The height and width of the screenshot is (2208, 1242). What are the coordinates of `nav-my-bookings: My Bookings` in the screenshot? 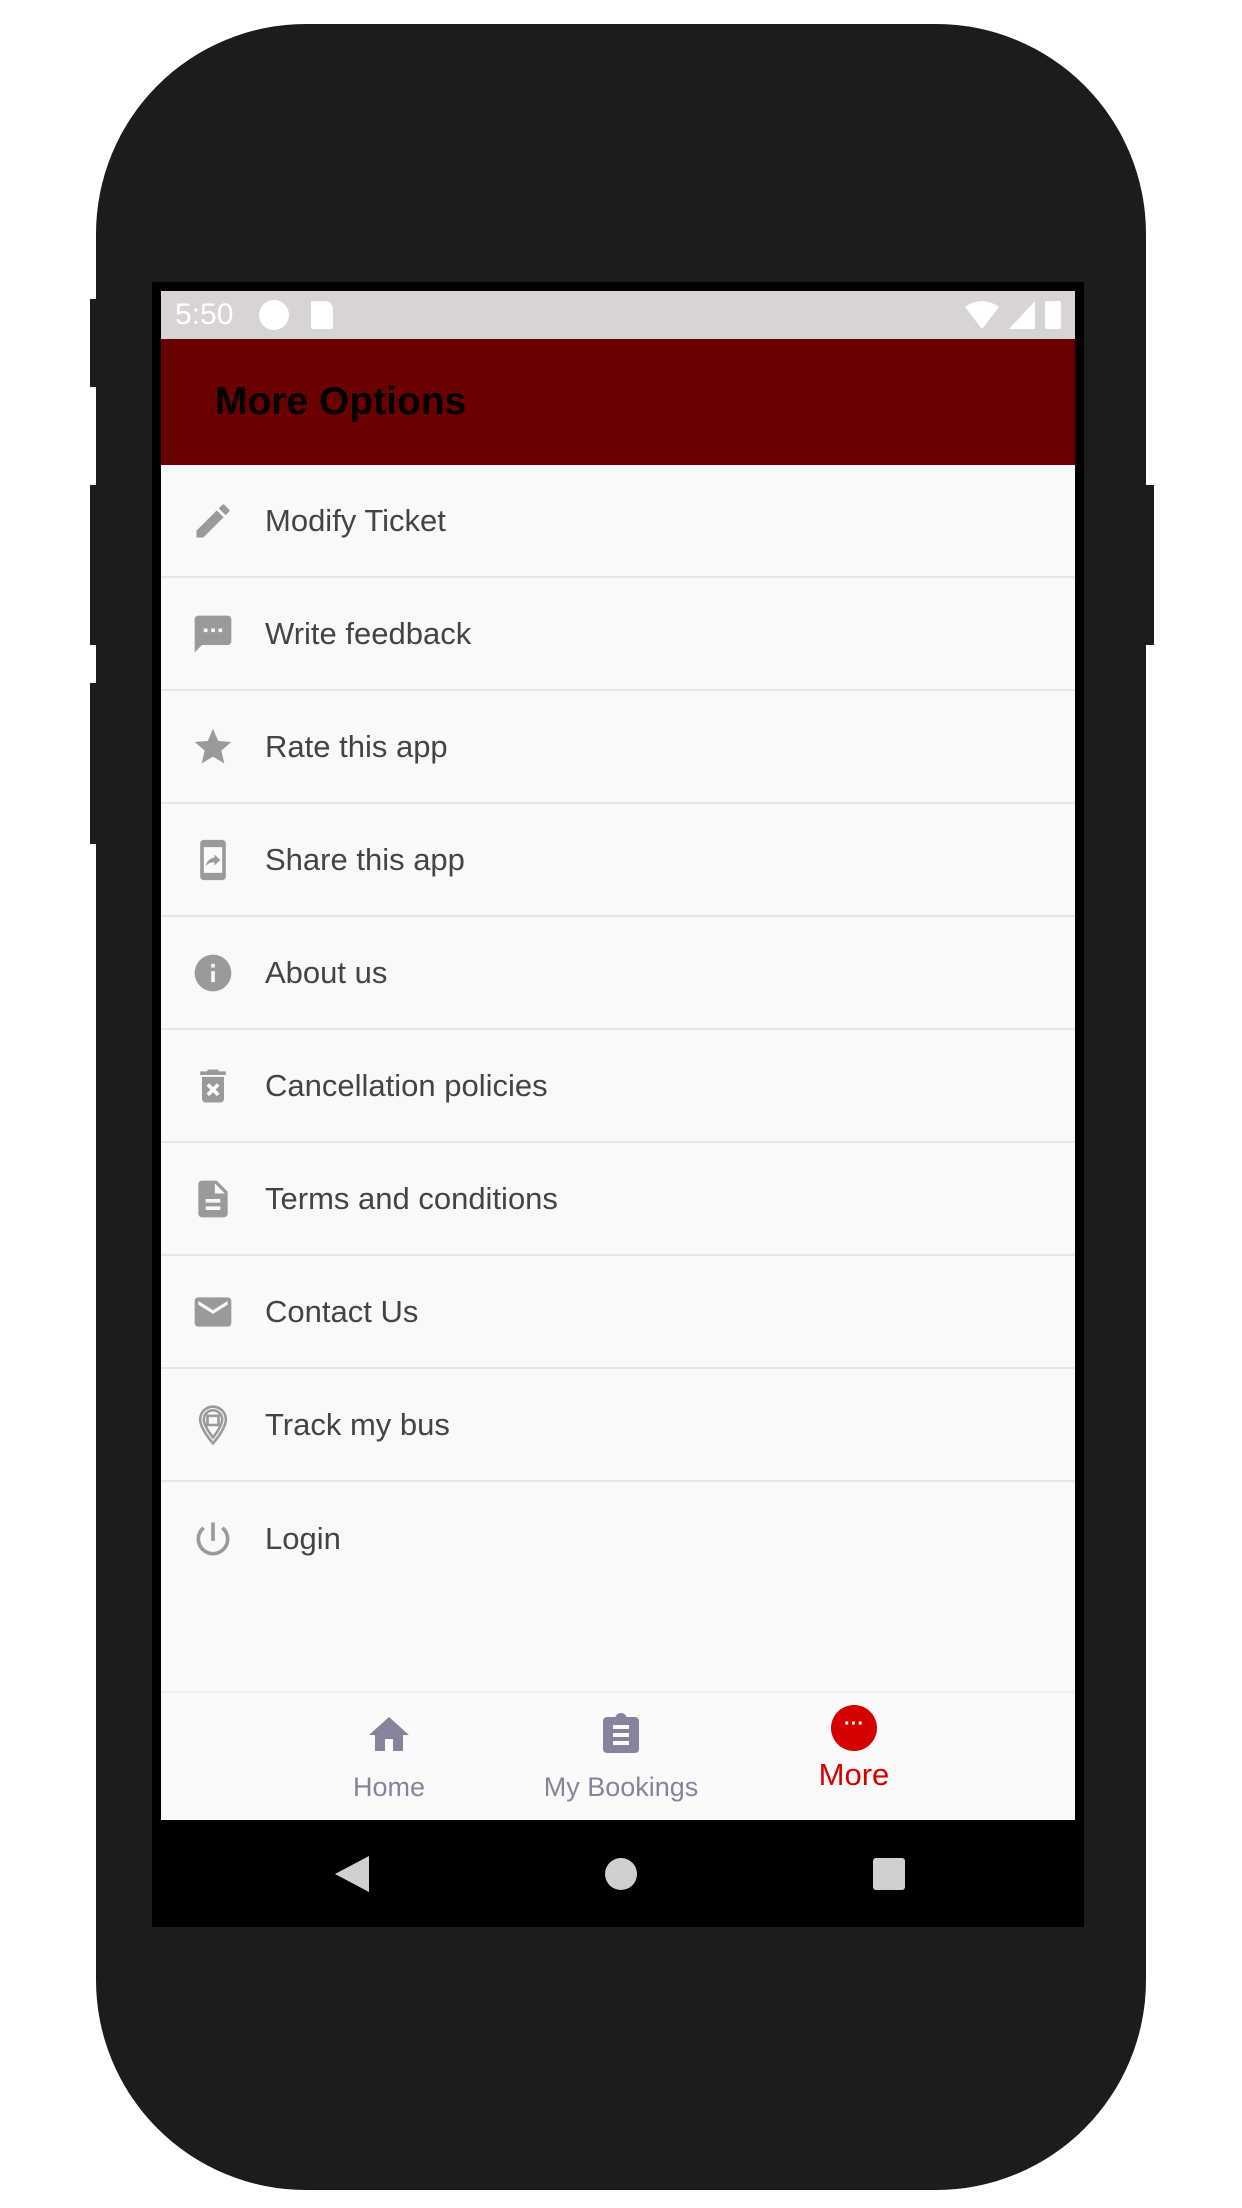 It's located at (621, 1757).